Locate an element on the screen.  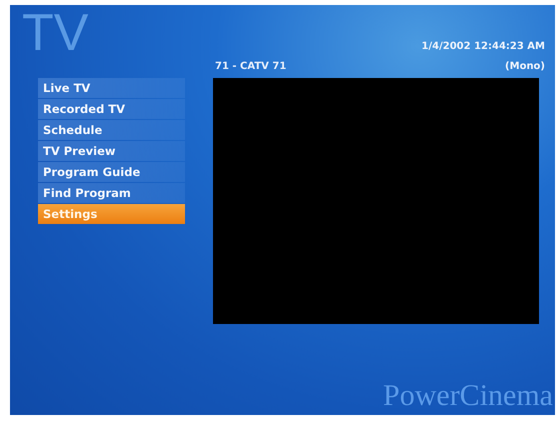
menu-item: Live TV is located at coordinates (111, 88).